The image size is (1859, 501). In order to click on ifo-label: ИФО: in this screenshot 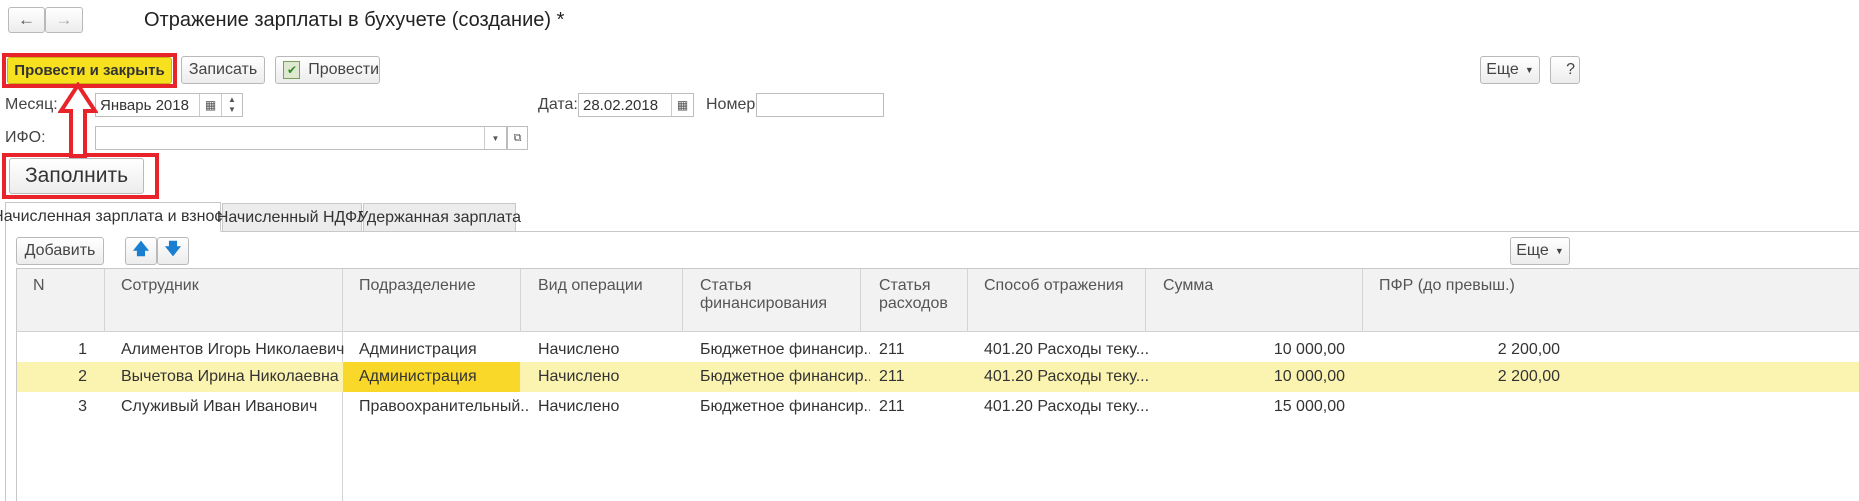, I will do `click(25, 137)`.